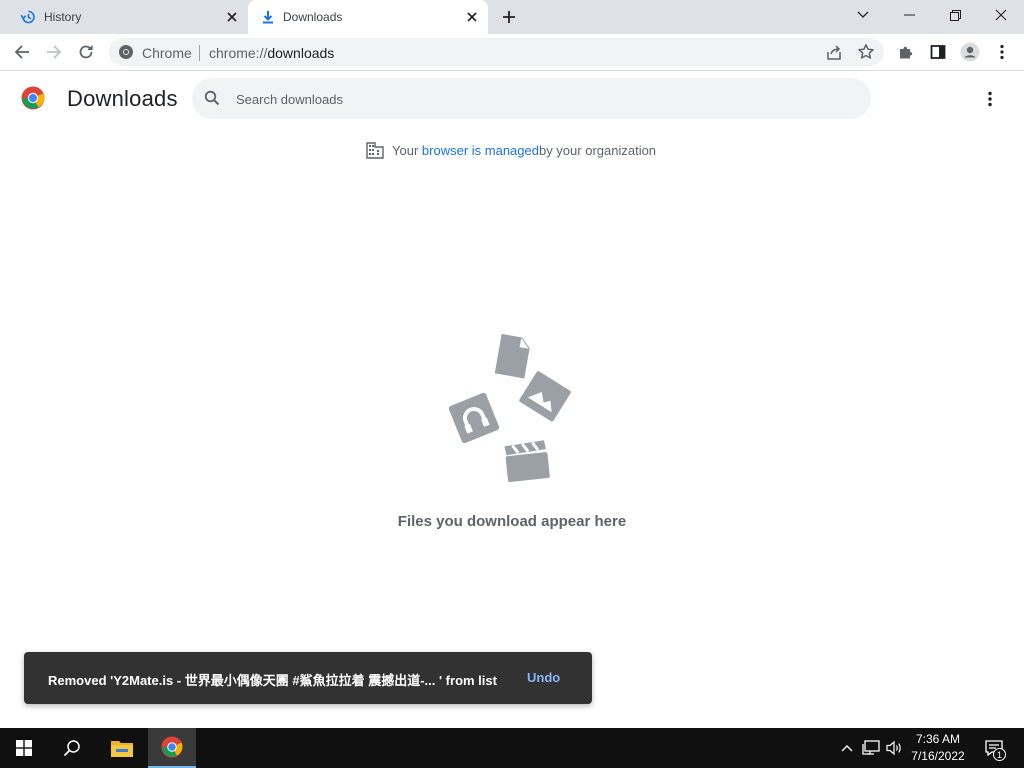 This screenshot has width=1024, height=768. I want to click on back-button, so click(22, 52).